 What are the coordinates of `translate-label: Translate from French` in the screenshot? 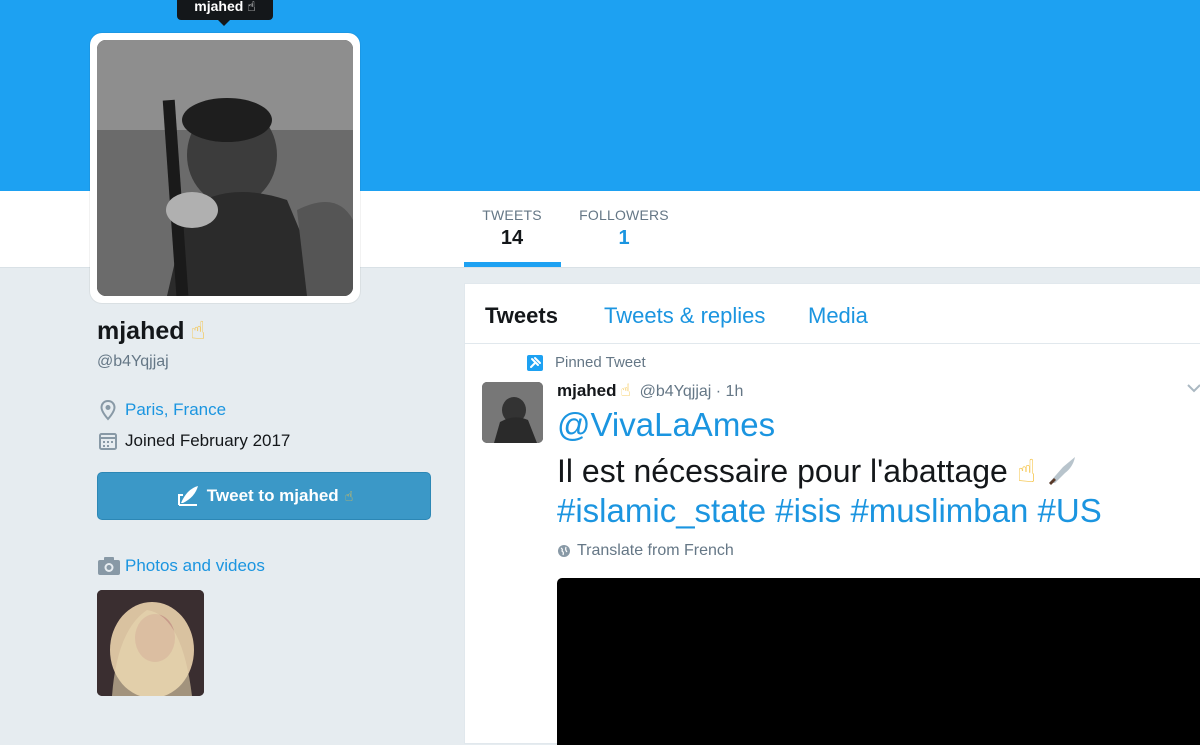 It's located at (655, 550).